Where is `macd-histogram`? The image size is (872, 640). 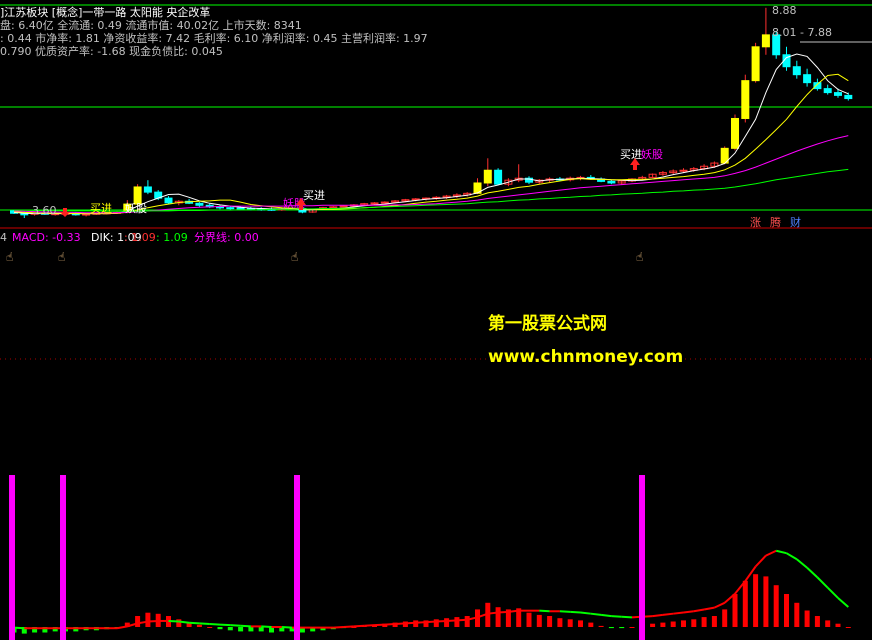 macd-histogram is located at coordinates (431, 591).